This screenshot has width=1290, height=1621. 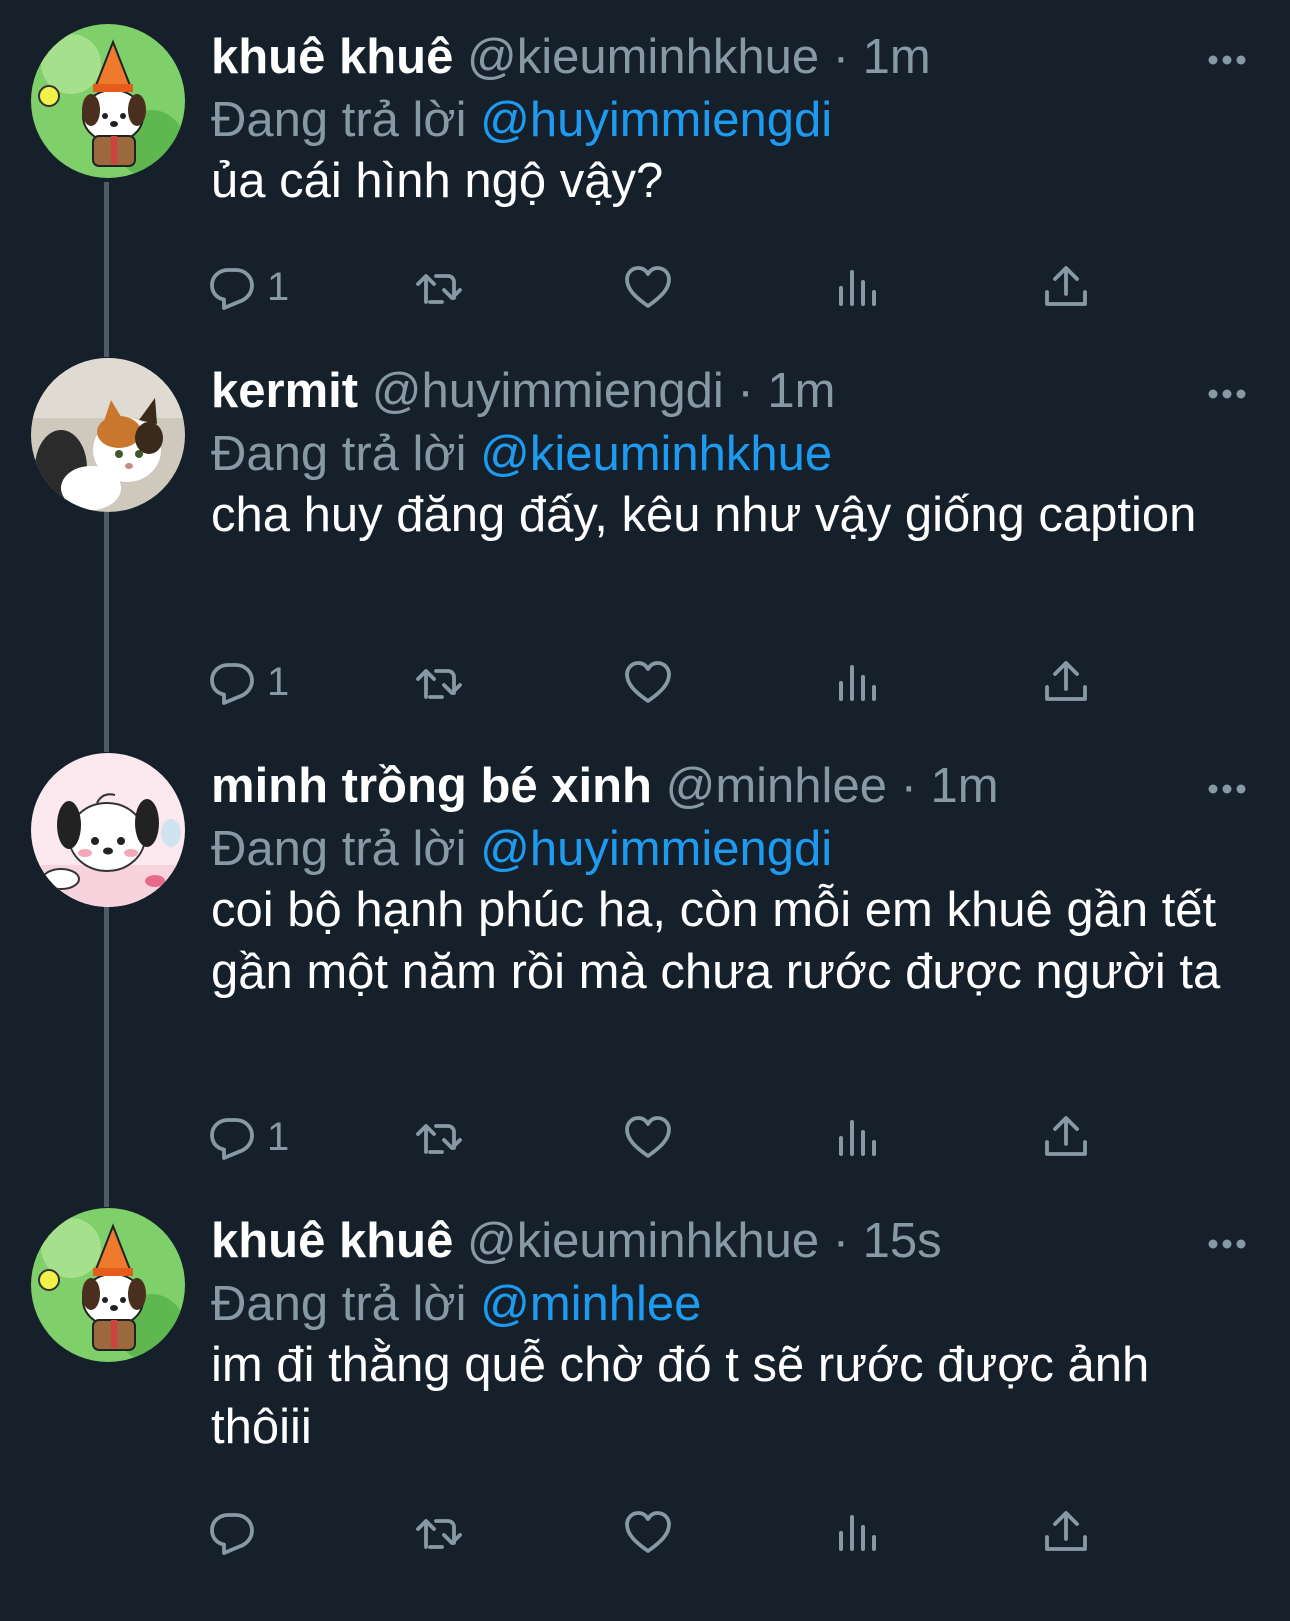 What do you see at coordinates (902, 1241) in the screenshot?
I see `timestamp: 15s` at bounding box center [902, 1241].